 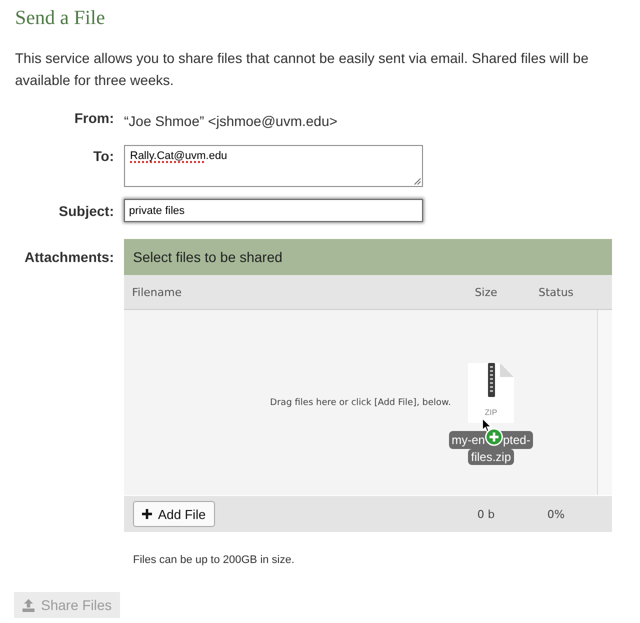 I want to click on attachments-label: Attachments:, so click(x=69, y=257).